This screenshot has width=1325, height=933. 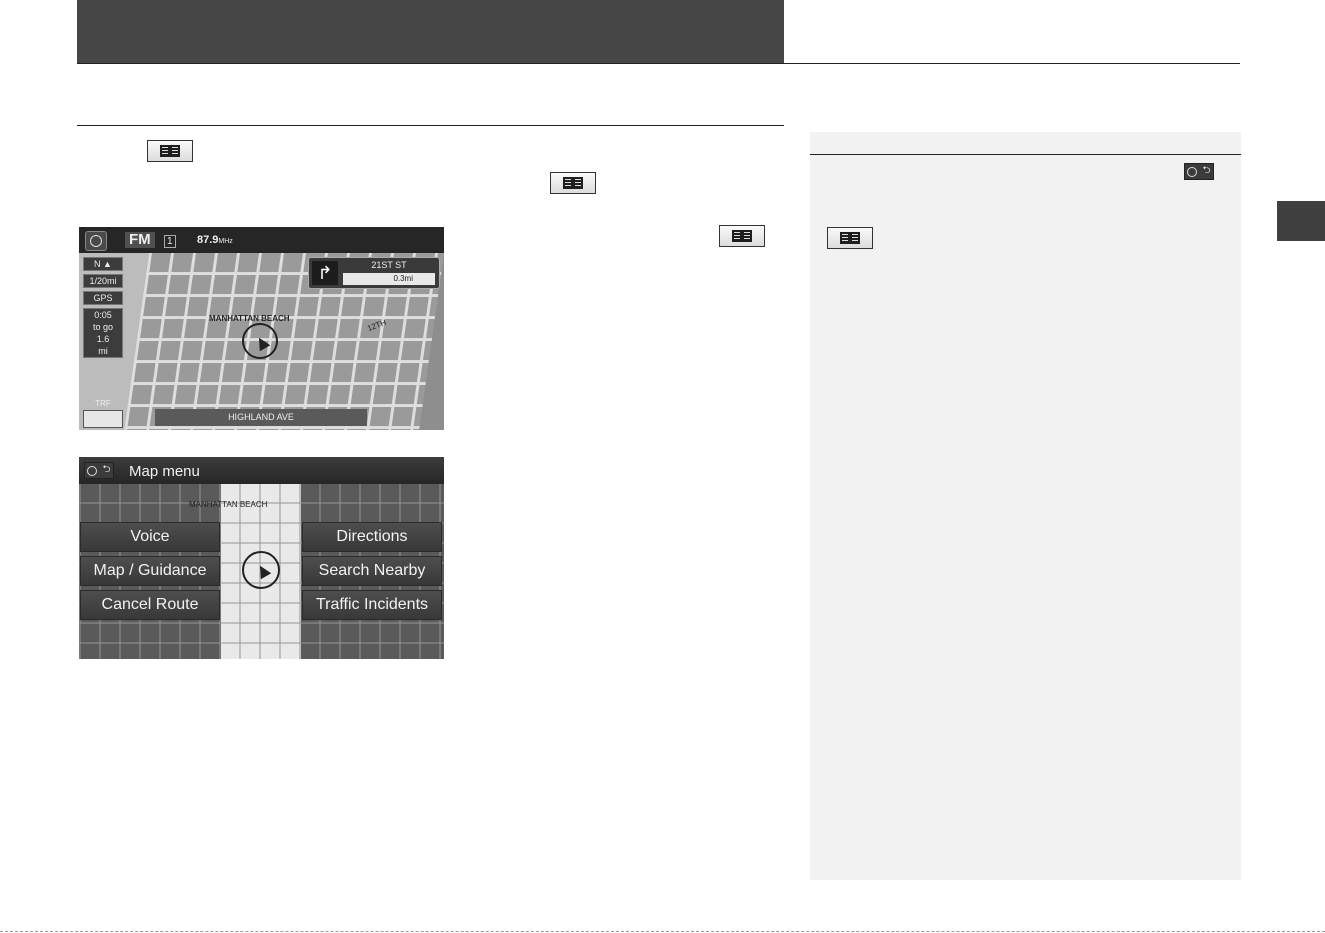 I want to click on next-turn-panel: ↱ 21ST ST 0.3mi, so click(x=374, y=273).